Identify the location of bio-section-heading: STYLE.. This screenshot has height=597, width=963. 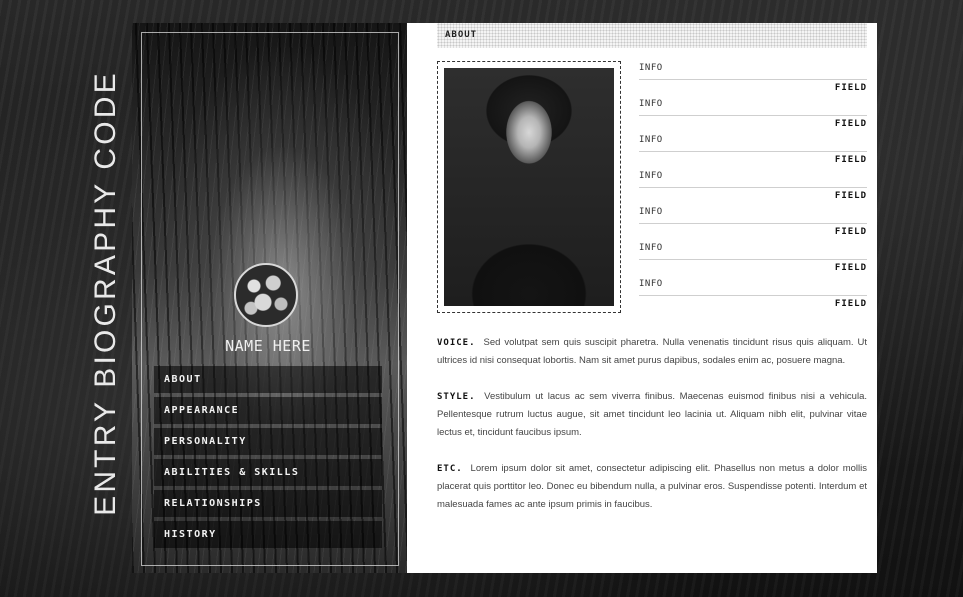
(456, 397).